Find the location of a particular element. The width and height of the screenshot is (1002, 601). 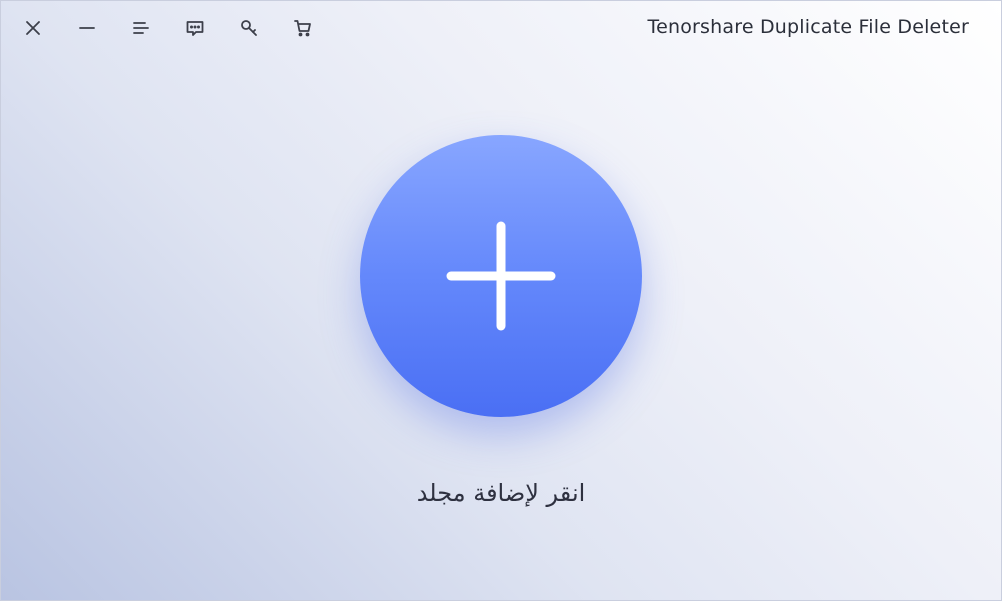

close-button is located at coordinates (33, 28).